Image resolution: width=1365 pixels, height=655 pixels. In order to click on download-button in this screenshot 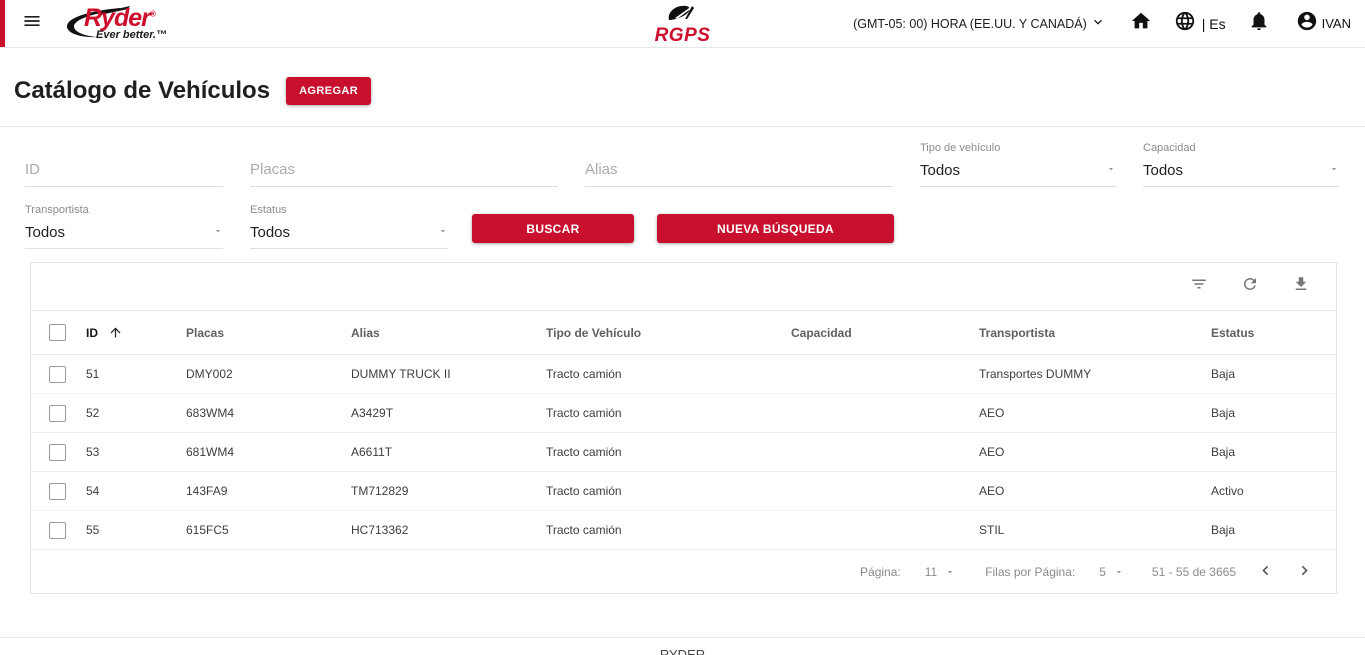, I will do `click(1301, 286)`.